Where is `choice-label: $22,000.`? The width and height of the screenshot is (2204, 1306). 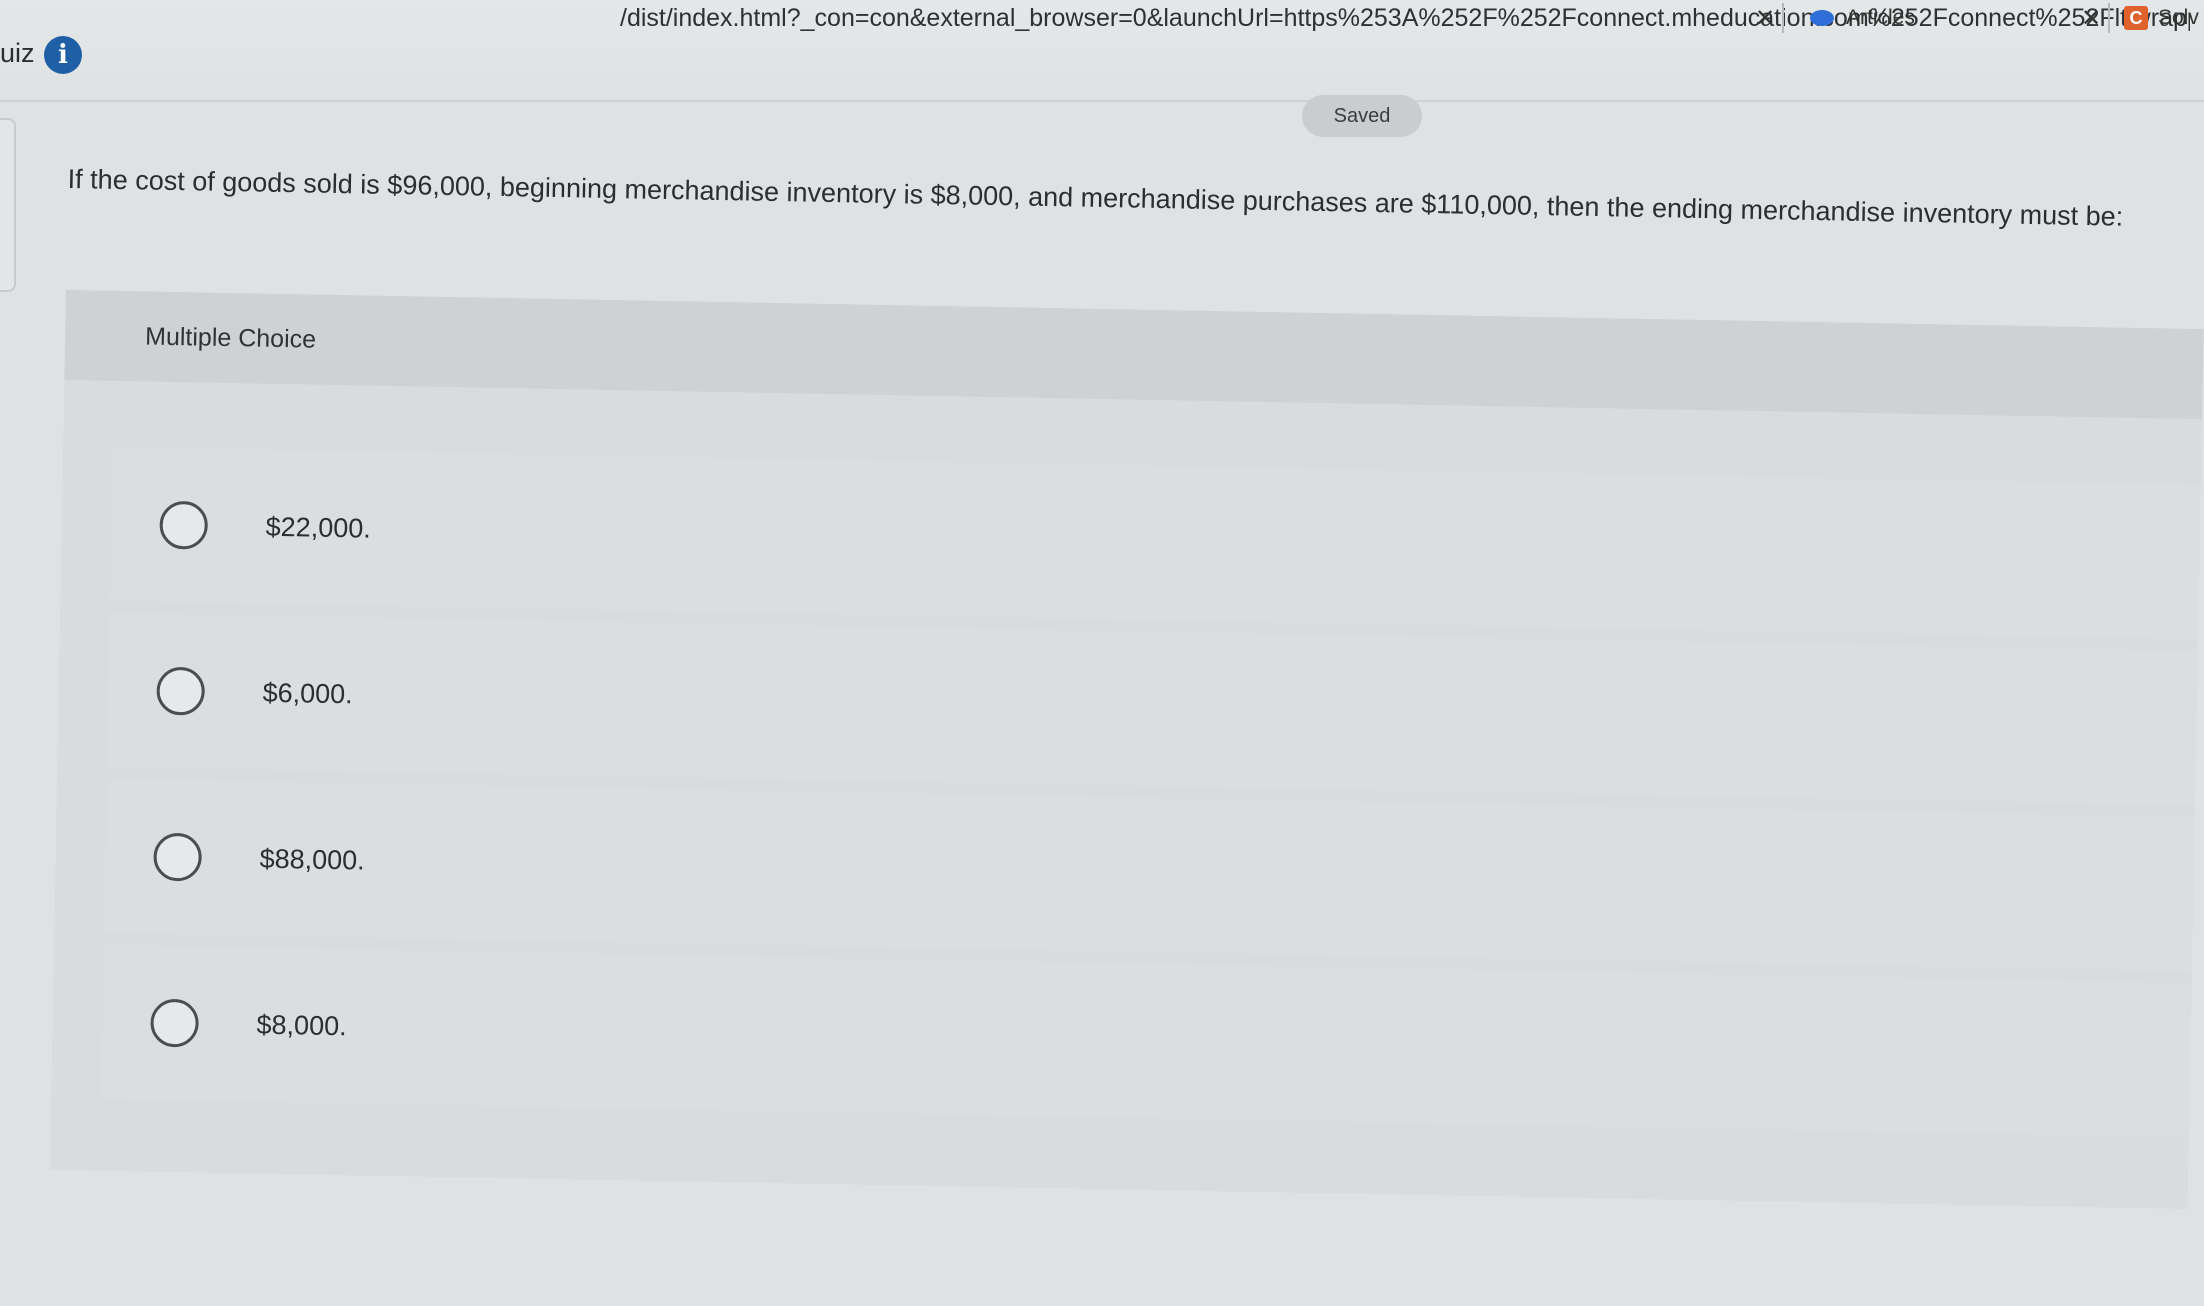 choice-label: $22,000. is located at coordinates (318, 527).